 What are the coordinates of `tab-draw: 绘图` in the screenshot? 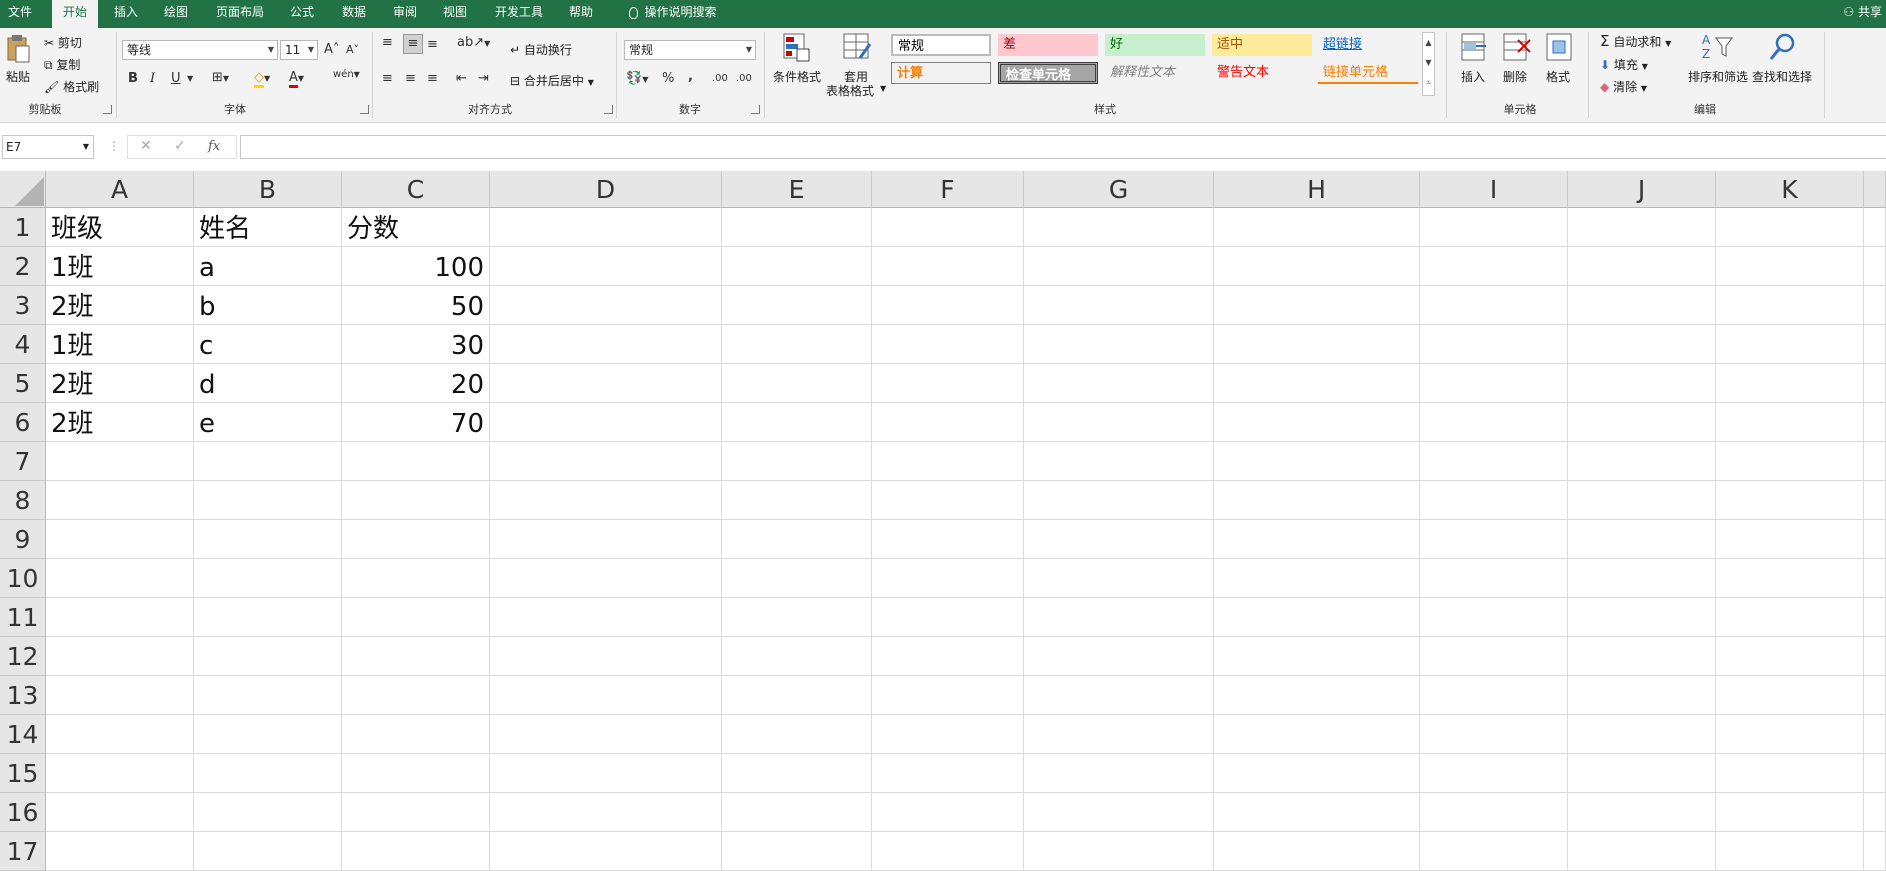 It's located at (176, 14).